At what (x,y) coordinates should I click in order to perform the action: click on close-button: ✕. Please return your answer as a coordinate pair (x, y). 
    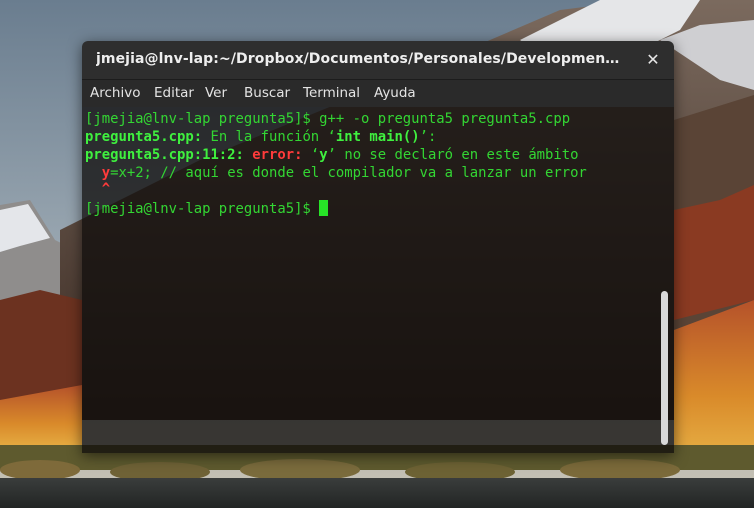
    Looking at the image, I should click on (653, 60).